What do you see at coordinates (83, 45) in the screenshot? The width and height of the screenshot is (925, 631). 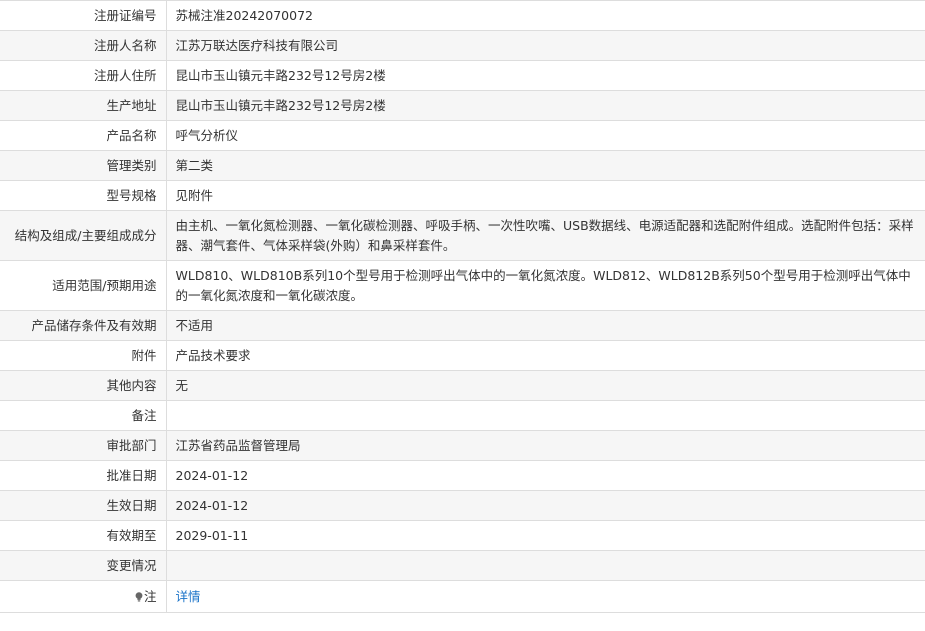 I see `row-label: 注册人名称` at bounding box center [83, 45].